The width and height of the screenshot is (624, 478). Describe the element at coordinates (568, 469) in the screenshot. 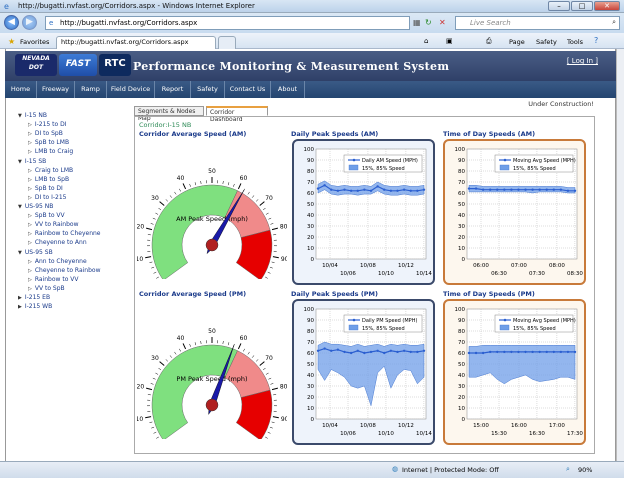

I see `zoom-icon: ⌕` at that location.